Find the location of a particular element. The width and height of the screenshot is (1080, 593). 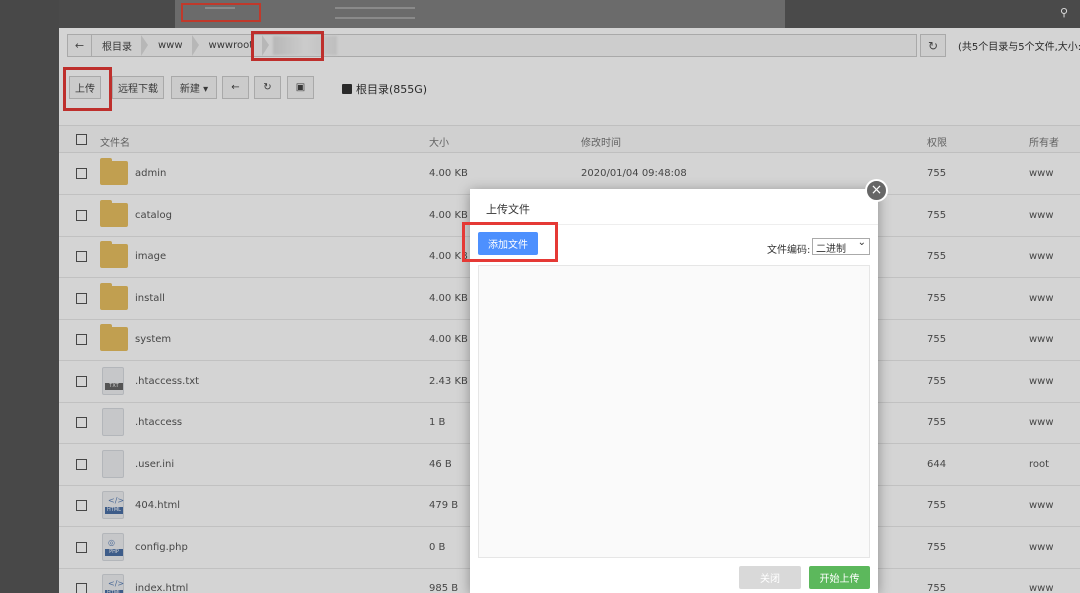

header-owner: 所有者 is located at coordinates (1044, 141).